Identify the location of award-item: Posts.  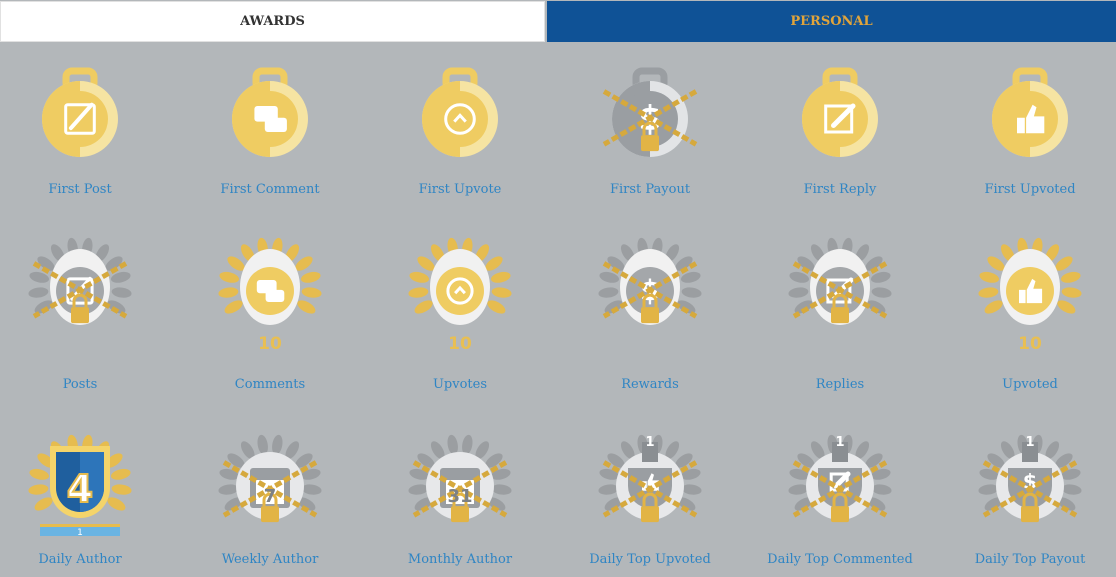
(85, 317).